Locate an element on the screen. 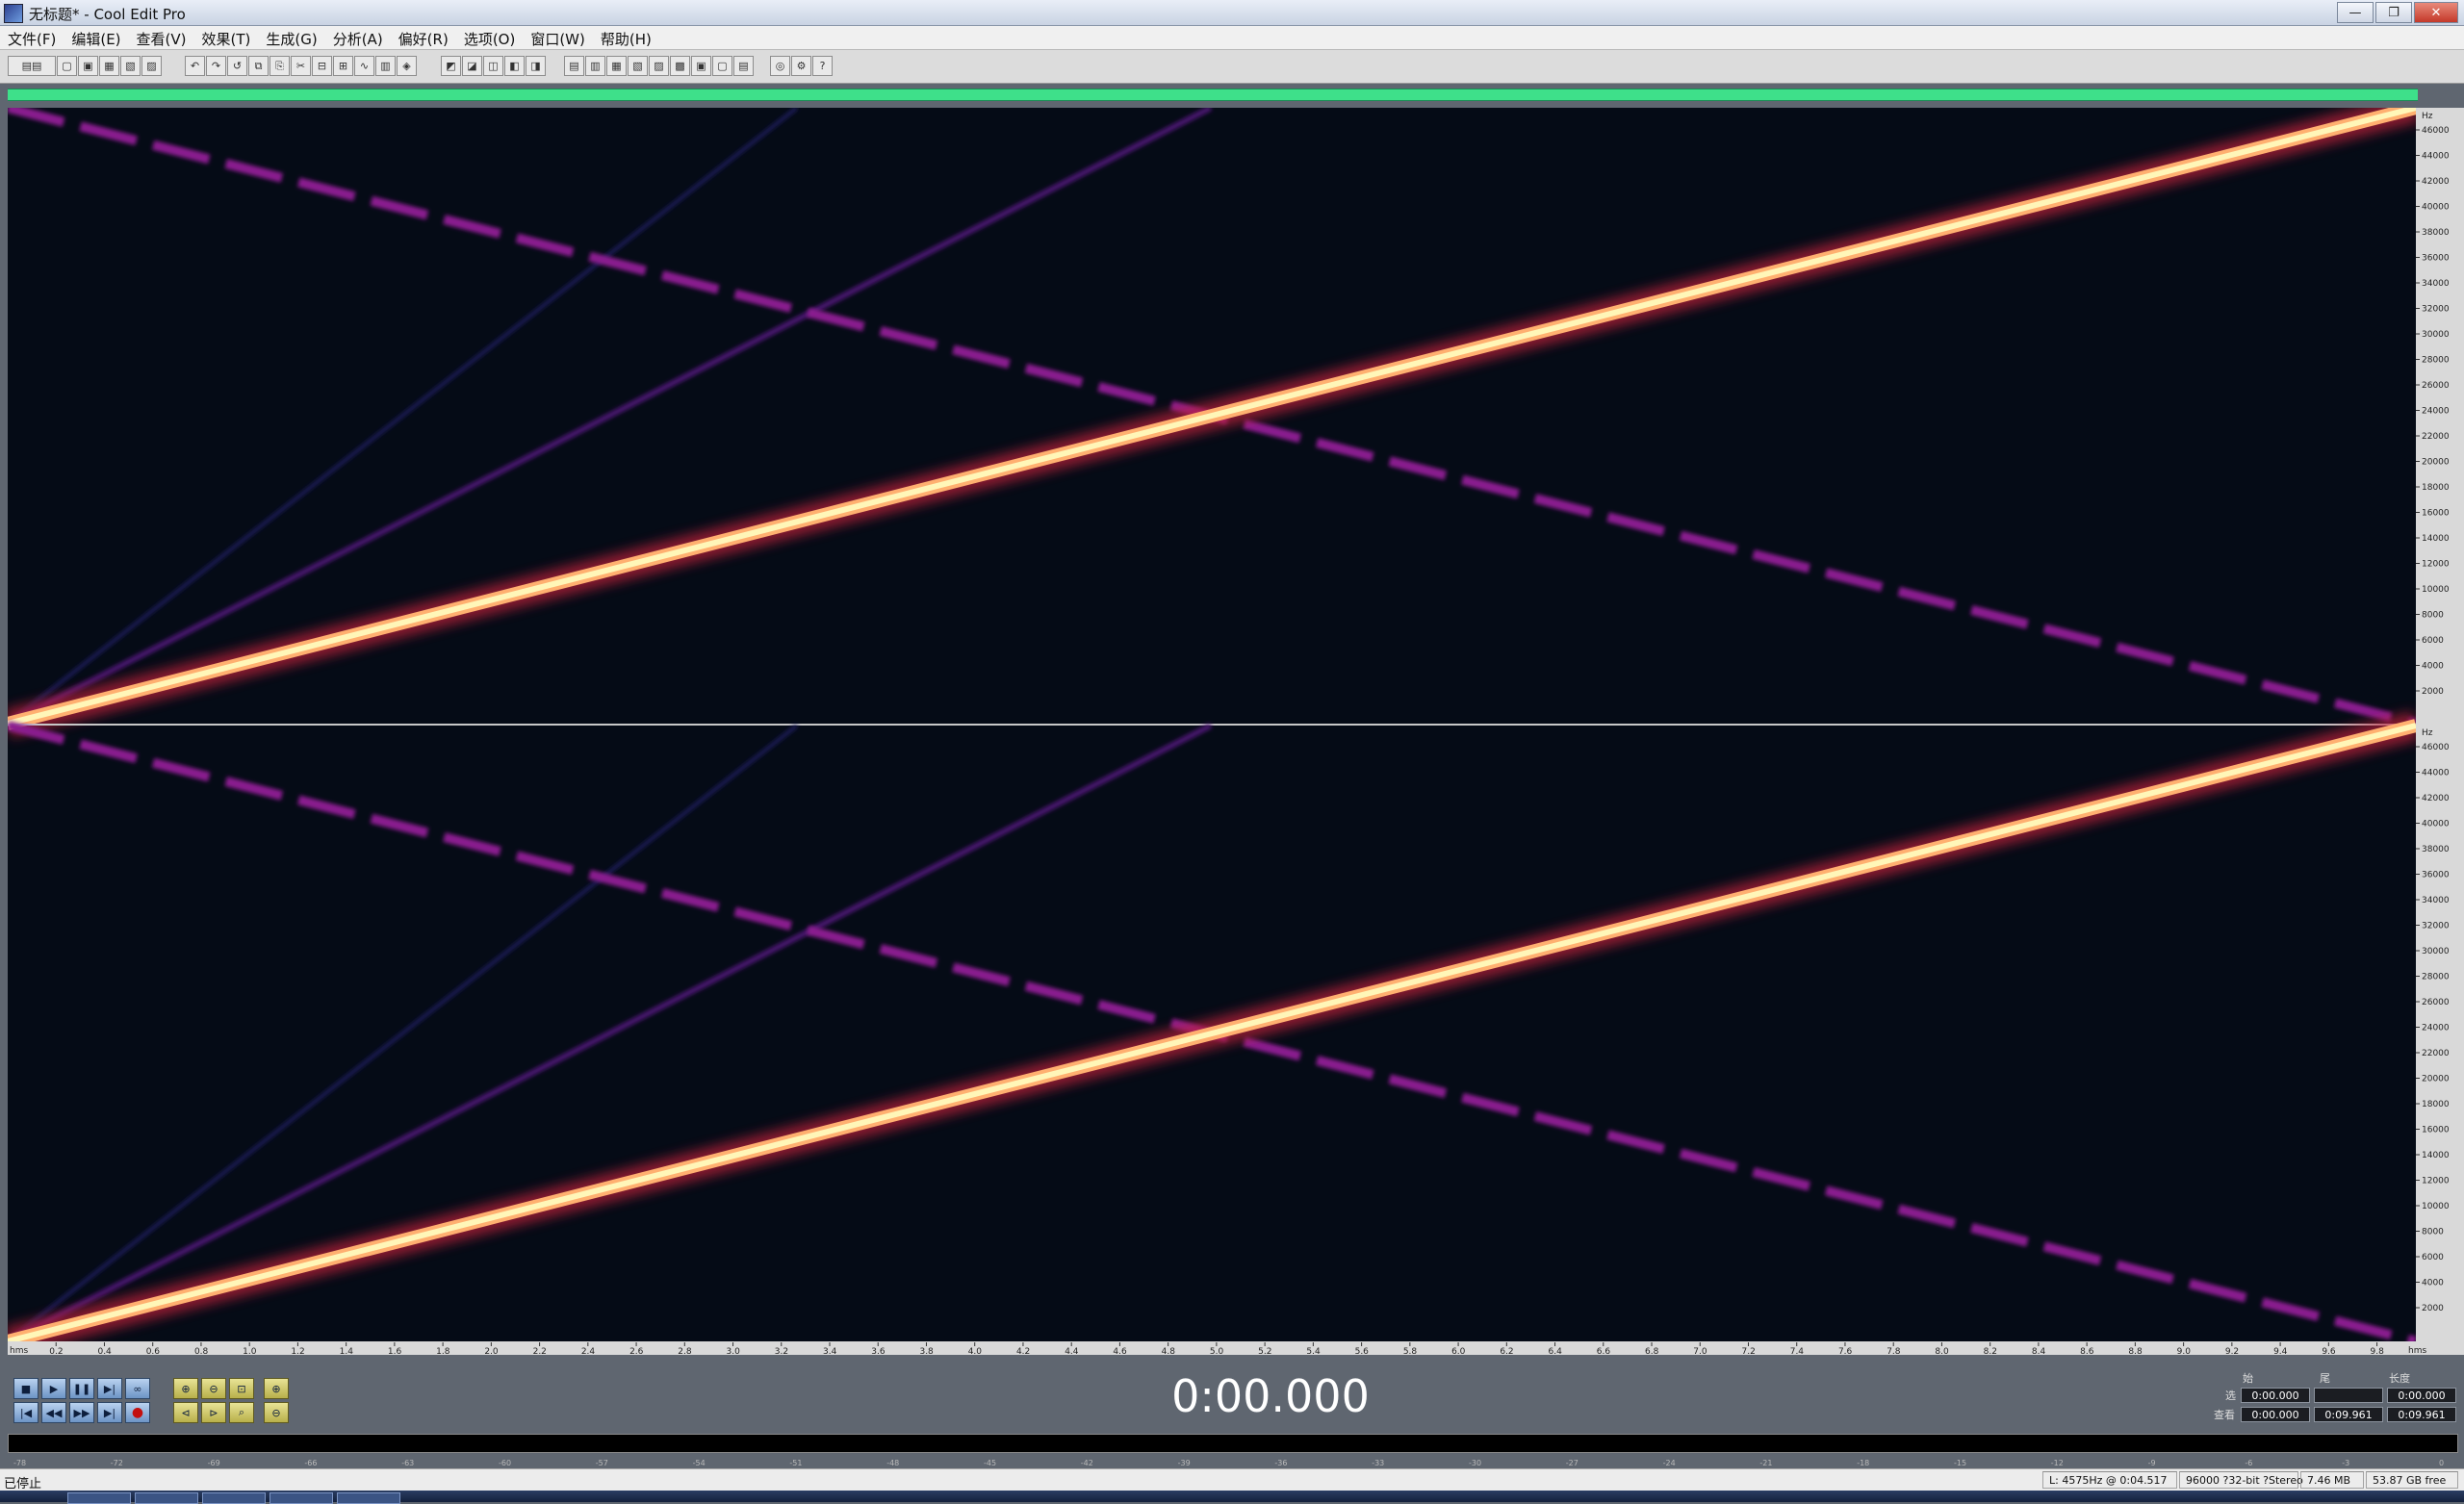 The height and width of the screenshot is (1504, 2464). undo-icon: ↶ is located at coordinates (195, 66).